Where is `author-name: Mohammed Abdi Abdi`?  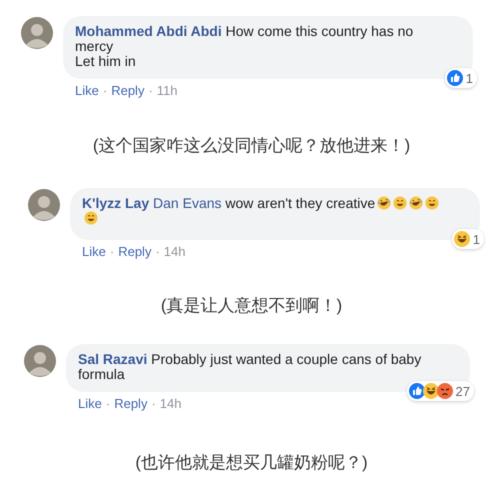 author-name: Mohammed Abdi Abdi is located at coordinates (148, 31).